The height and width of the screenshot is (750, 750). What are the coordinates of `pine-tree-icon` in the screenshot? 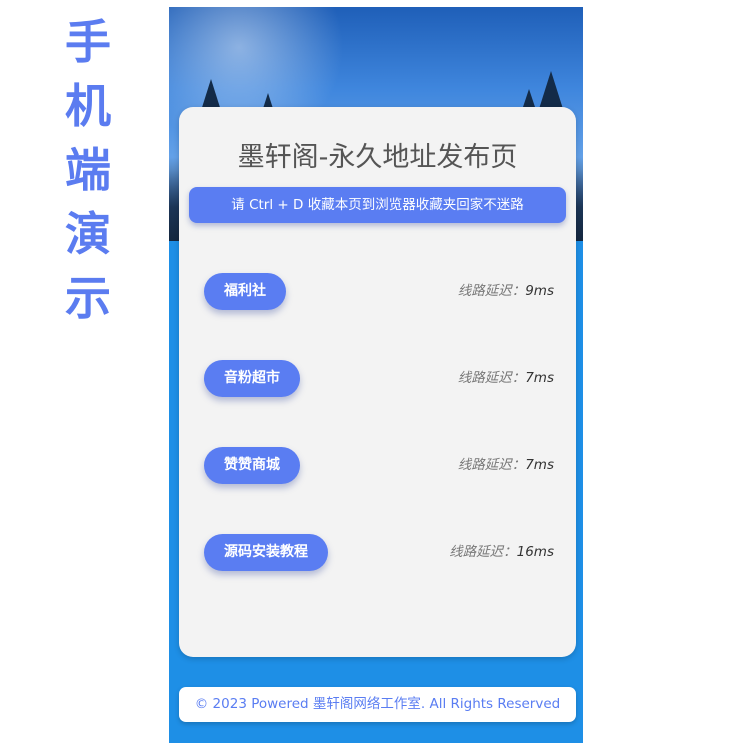 It's located at (551, 90).